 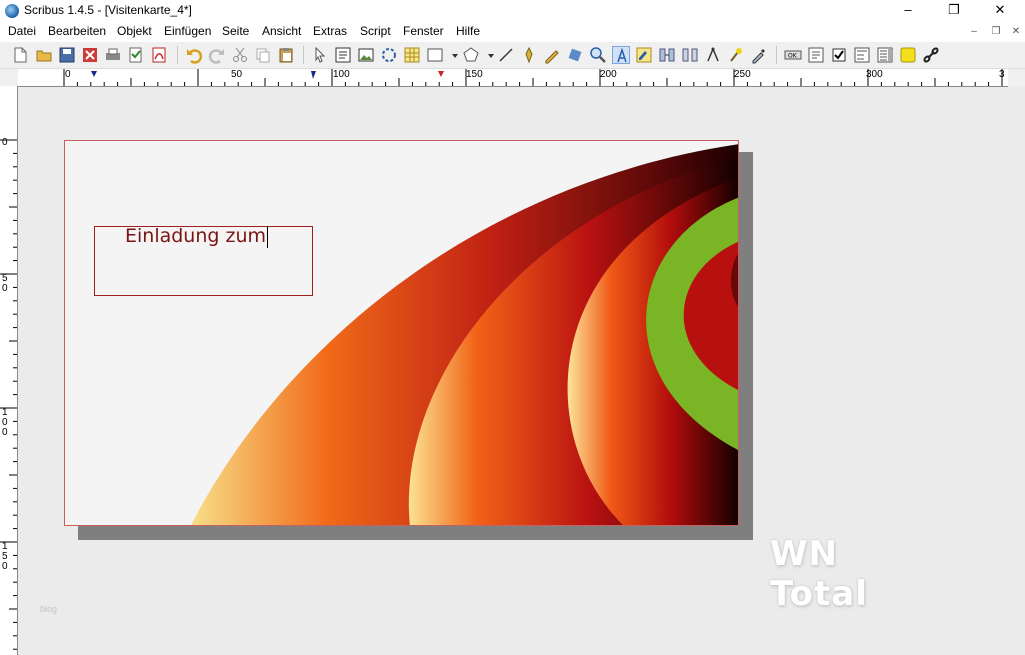 I want to click on ruler-corner, so click(x=9, y=77).